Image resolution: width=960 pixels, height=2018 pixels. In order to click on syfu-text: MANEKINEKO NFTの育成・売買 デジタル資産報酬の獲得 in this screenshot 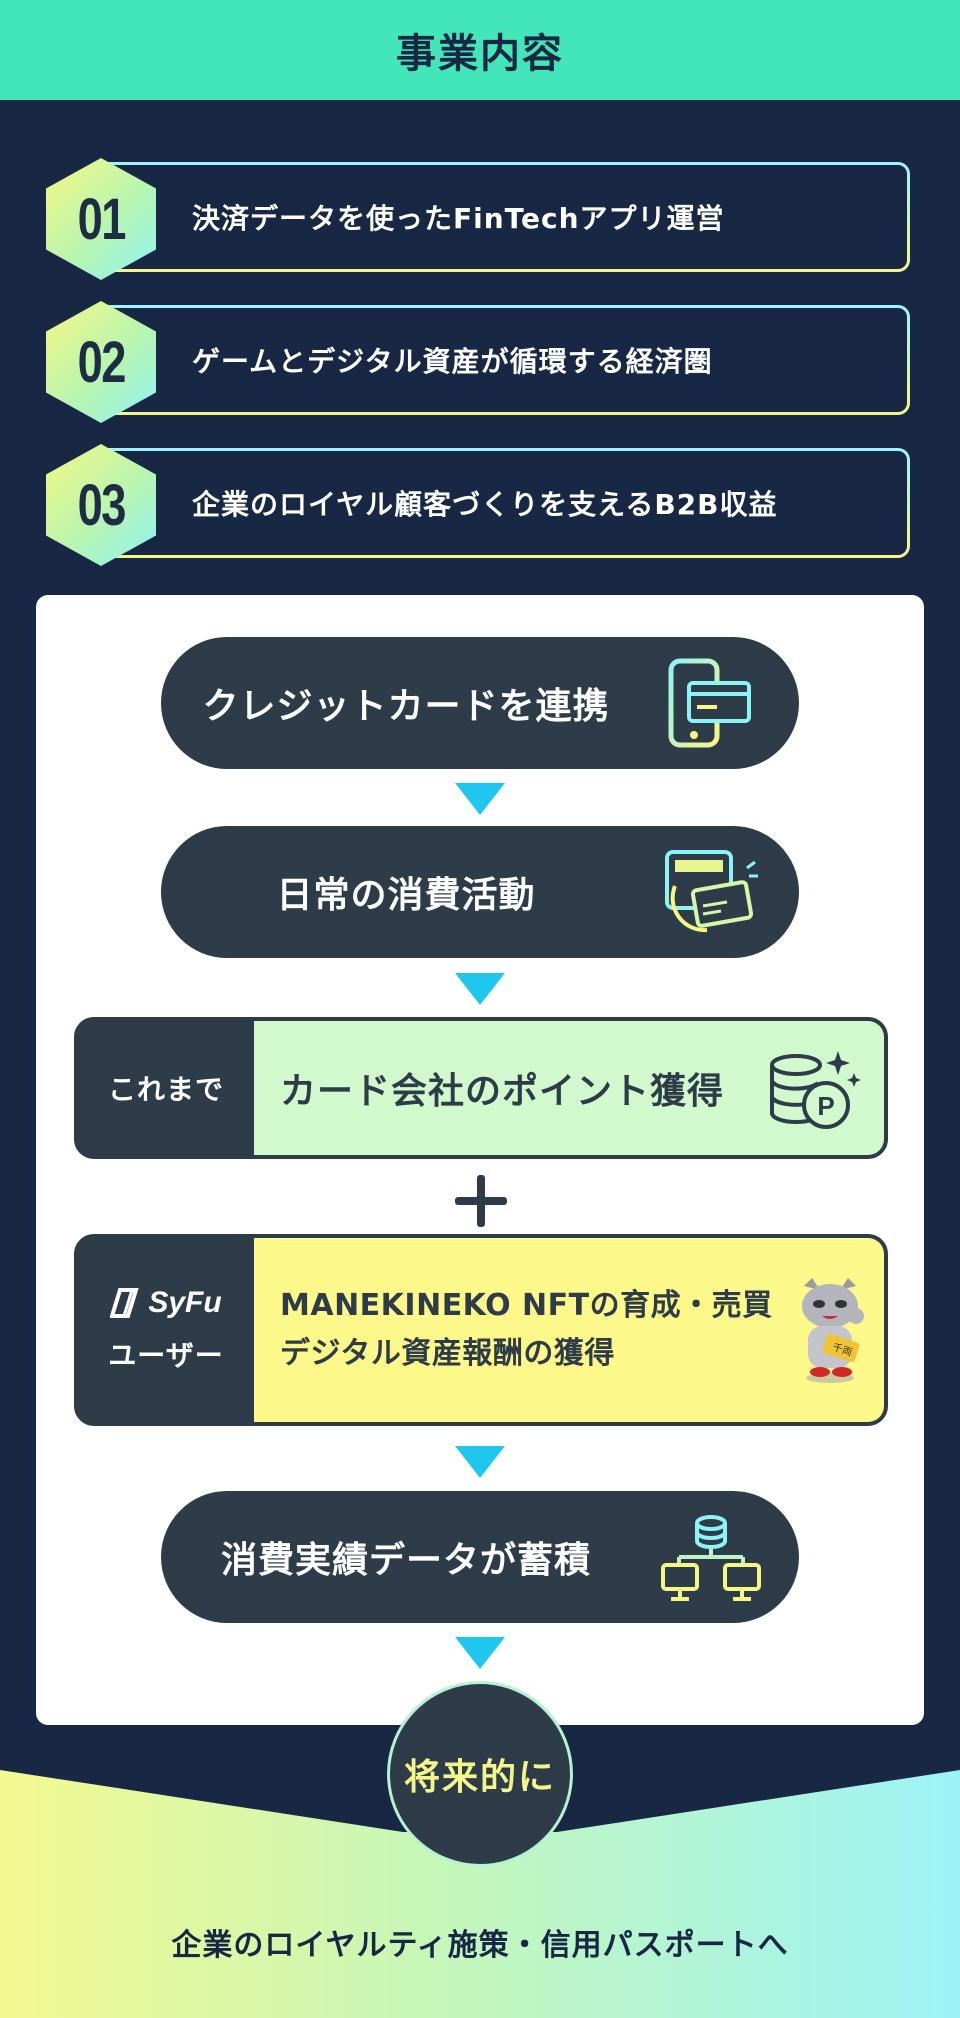, I will do `click(526, 1330)`.